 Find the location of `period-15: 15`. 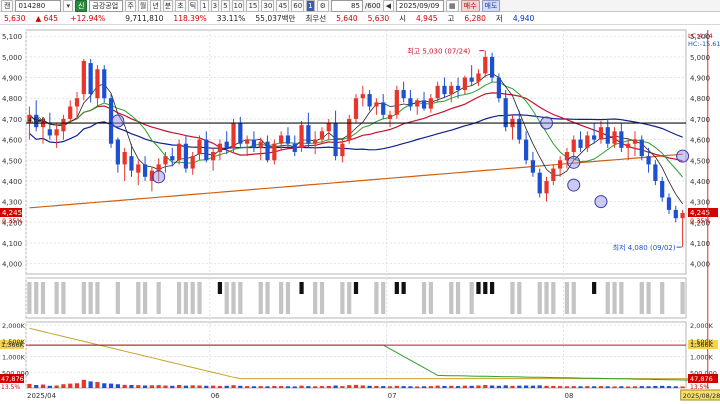

period-15: 15 is located at coordinates (253, 6).